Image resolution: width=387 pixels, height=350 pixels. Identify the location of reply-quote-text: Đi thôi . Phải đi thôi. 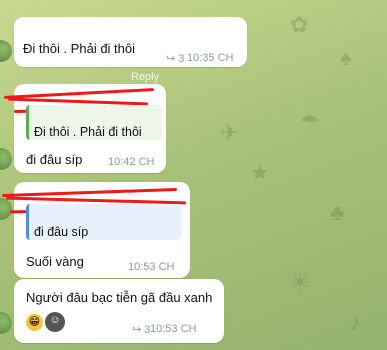
(88, 132).